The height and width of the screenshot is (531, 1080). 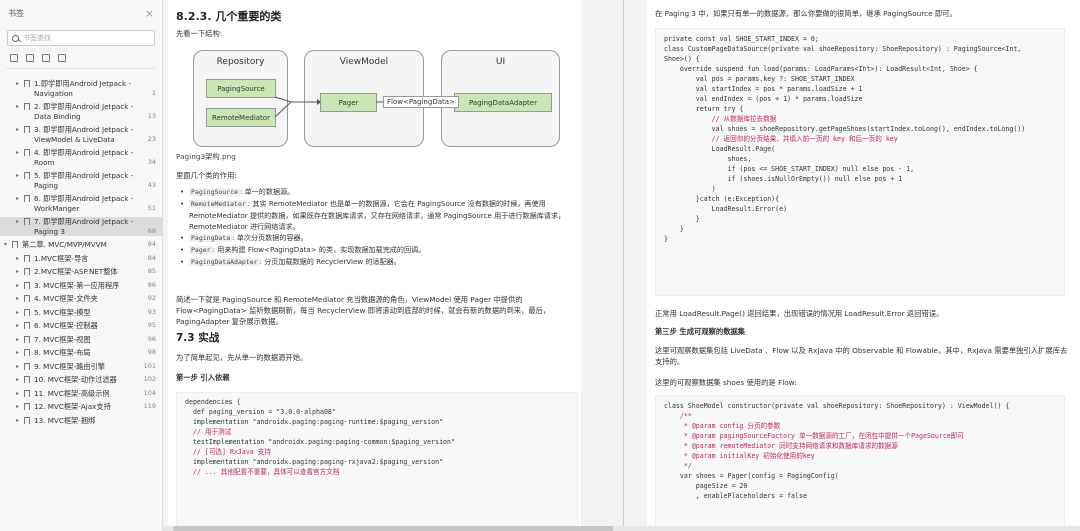 I want to click on sidebar-divider, so click(x=81, y=68).